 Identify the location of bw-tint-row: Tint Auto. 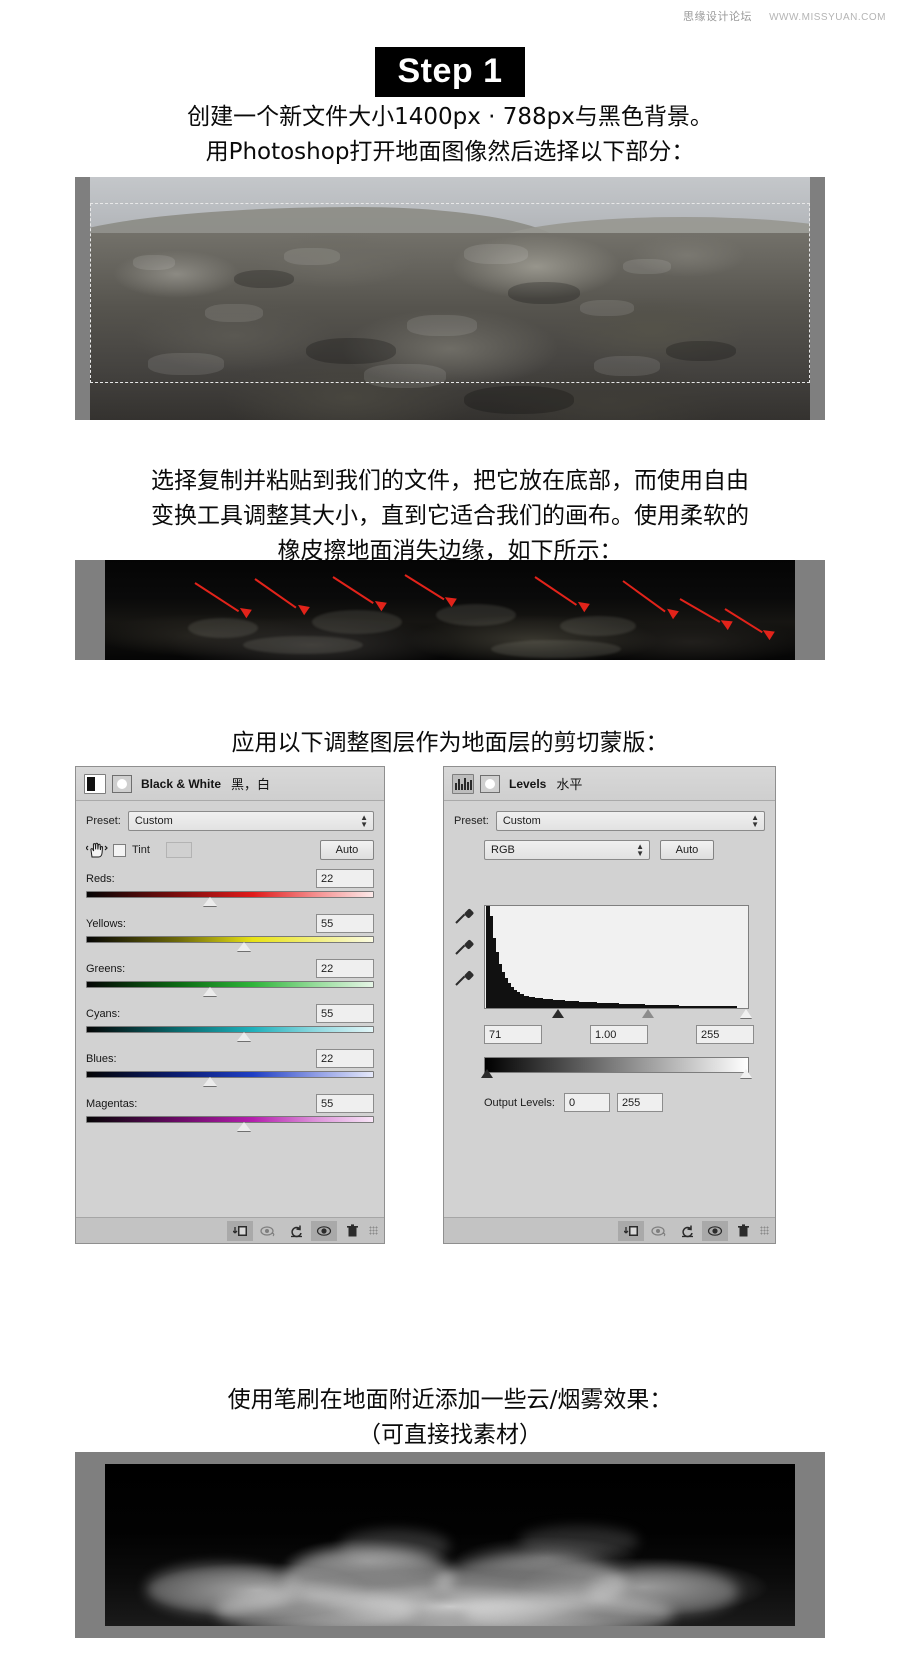
(229, 850).